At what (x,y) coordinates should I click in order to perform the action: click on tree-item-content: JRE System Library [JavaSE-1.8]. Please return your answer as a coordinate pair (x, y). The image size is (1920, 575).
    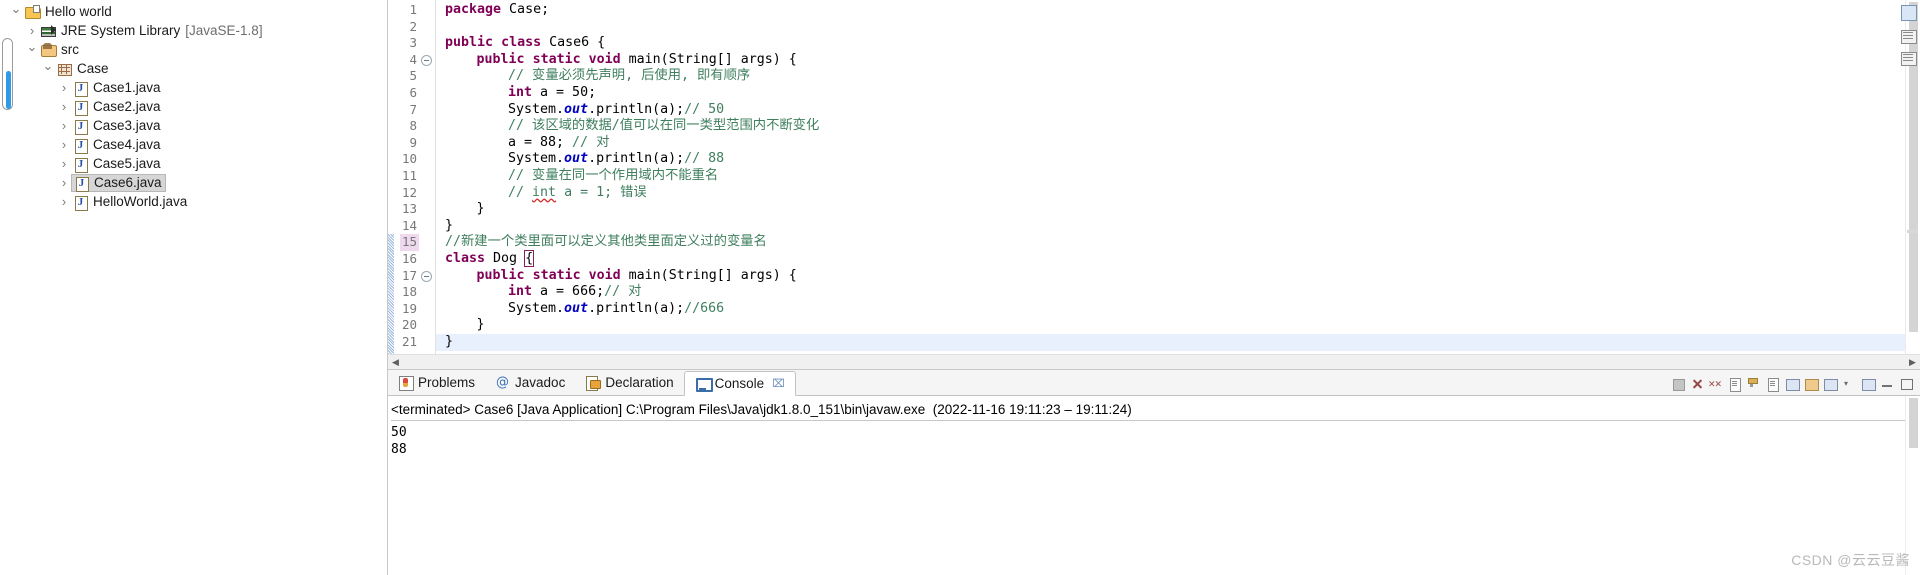
    Looking at the image, I should click on (151, 31).